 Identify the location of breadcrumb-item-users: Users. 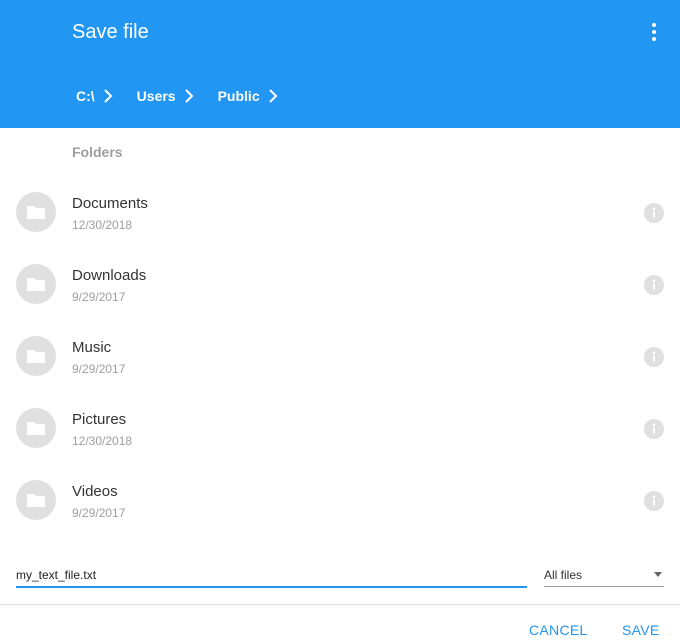
(165, 96).